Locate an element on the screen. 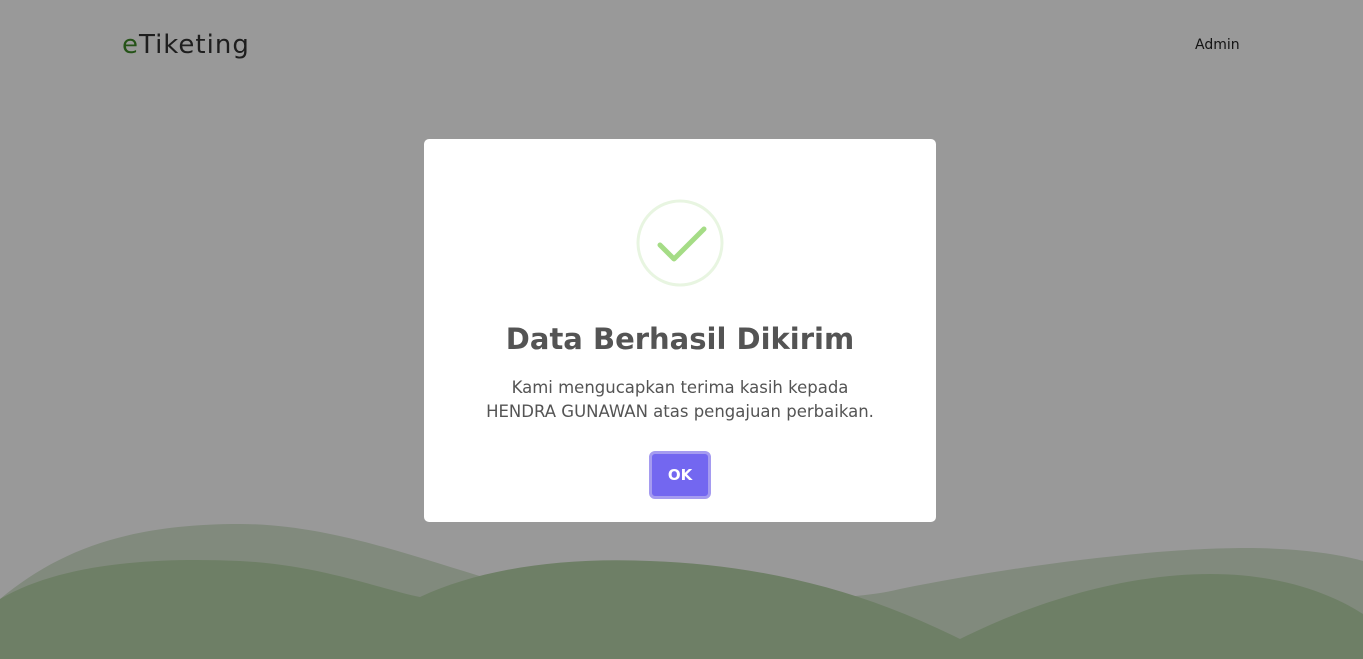 The image size is (1363, 659). ok-button: OK is located at coordinates (680, 475).